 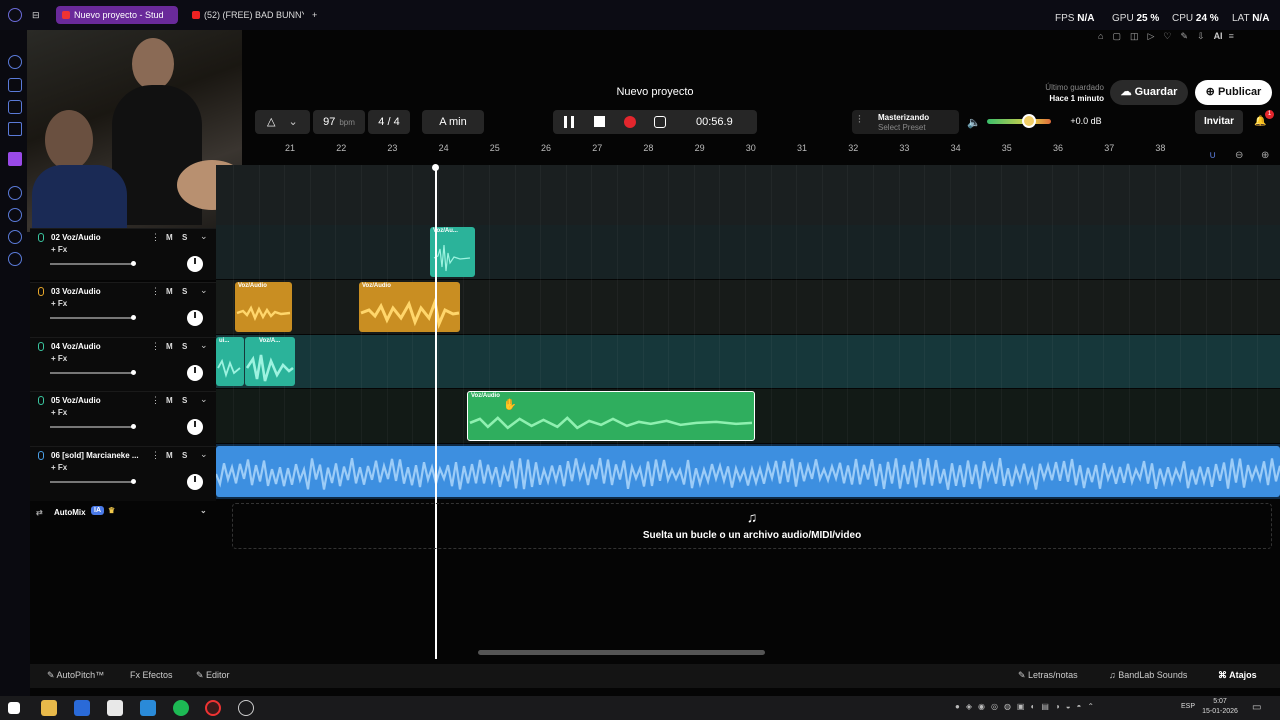 I want to click on master-volume-slider, so click(x=1019, y=121).